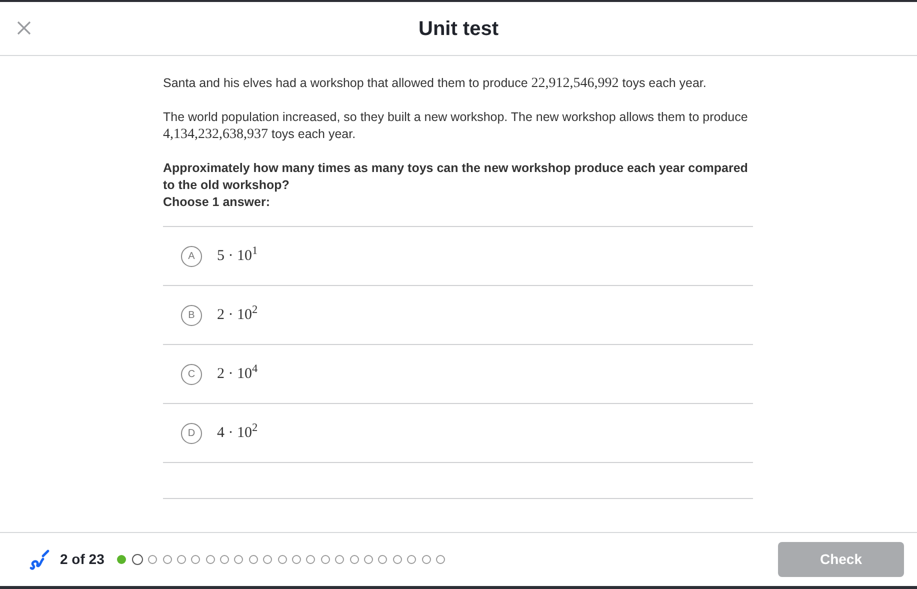  Describe the element at coordinates (237, 256) in the screenshot. I see `choice-answer: 5 · 10$^{1}$` at that location.